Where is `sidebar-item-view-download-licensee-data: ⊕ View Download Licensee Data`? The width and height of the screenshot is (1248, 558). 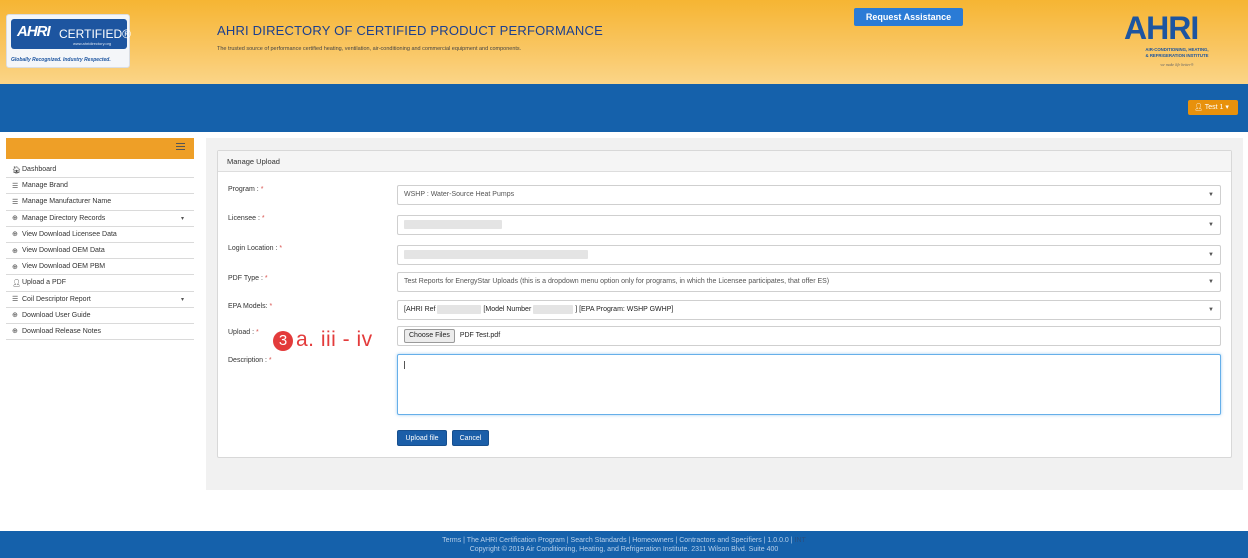
sidebar-item-view-download-licensee-data: ⊕ View Download Licensee Data is located at coordinates (100, 235).